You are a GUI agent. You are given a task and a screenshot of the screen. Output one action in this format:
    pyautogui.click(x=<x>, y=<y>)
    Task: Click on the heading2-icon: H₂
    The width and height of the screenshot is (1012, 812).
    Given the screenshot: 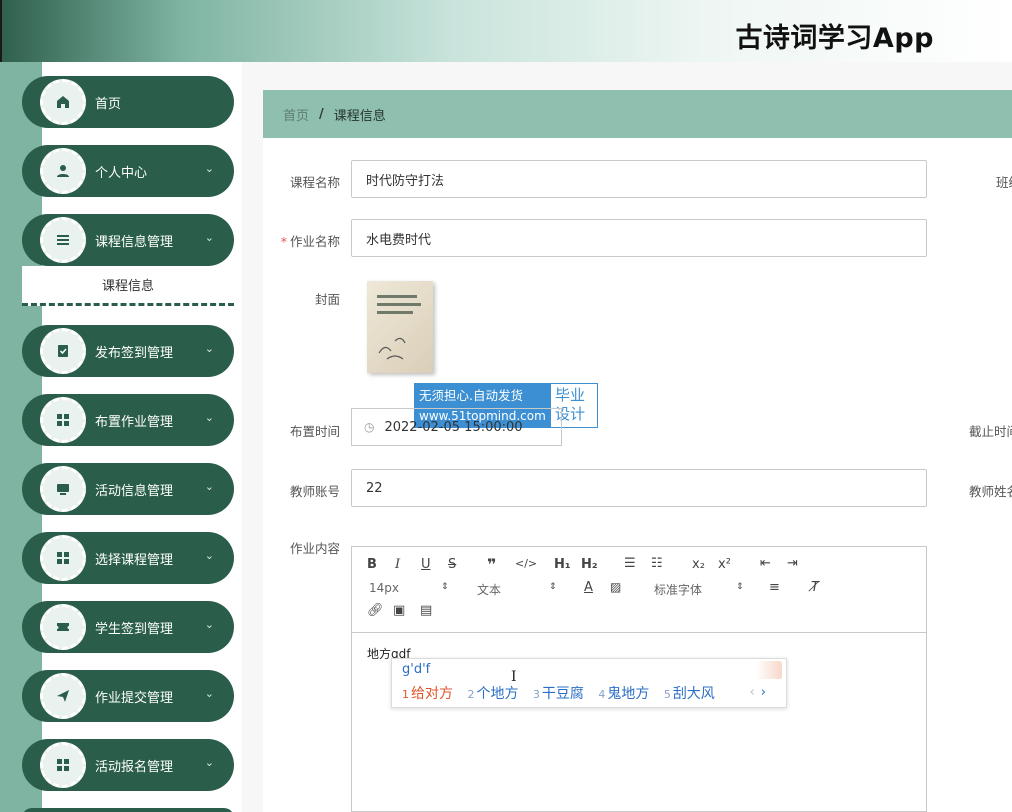 What is the action you would take?
    pyautogui.click(x=589, y=564)
    